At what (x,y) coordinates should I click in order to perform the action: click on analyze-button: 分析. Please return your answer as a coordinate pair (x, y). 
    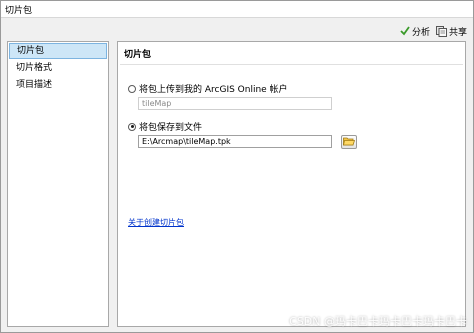
    Looking at the image, I should click on (415, 31).